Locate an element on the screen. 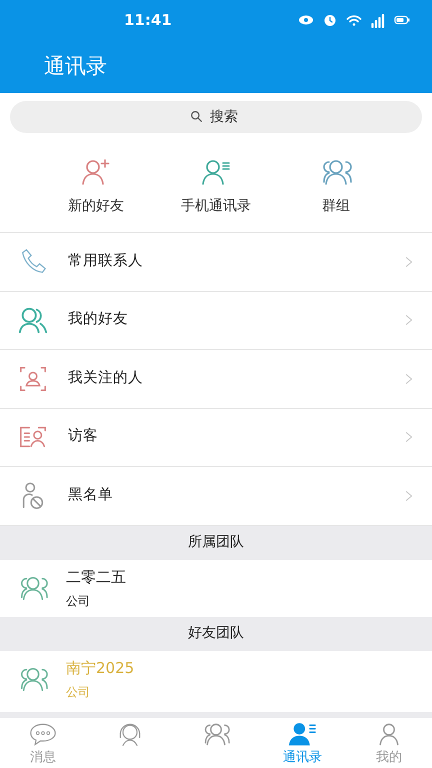 This screenshot has width=432, height=768. team-name: 二零二五 is located at coordinates (96, 577).